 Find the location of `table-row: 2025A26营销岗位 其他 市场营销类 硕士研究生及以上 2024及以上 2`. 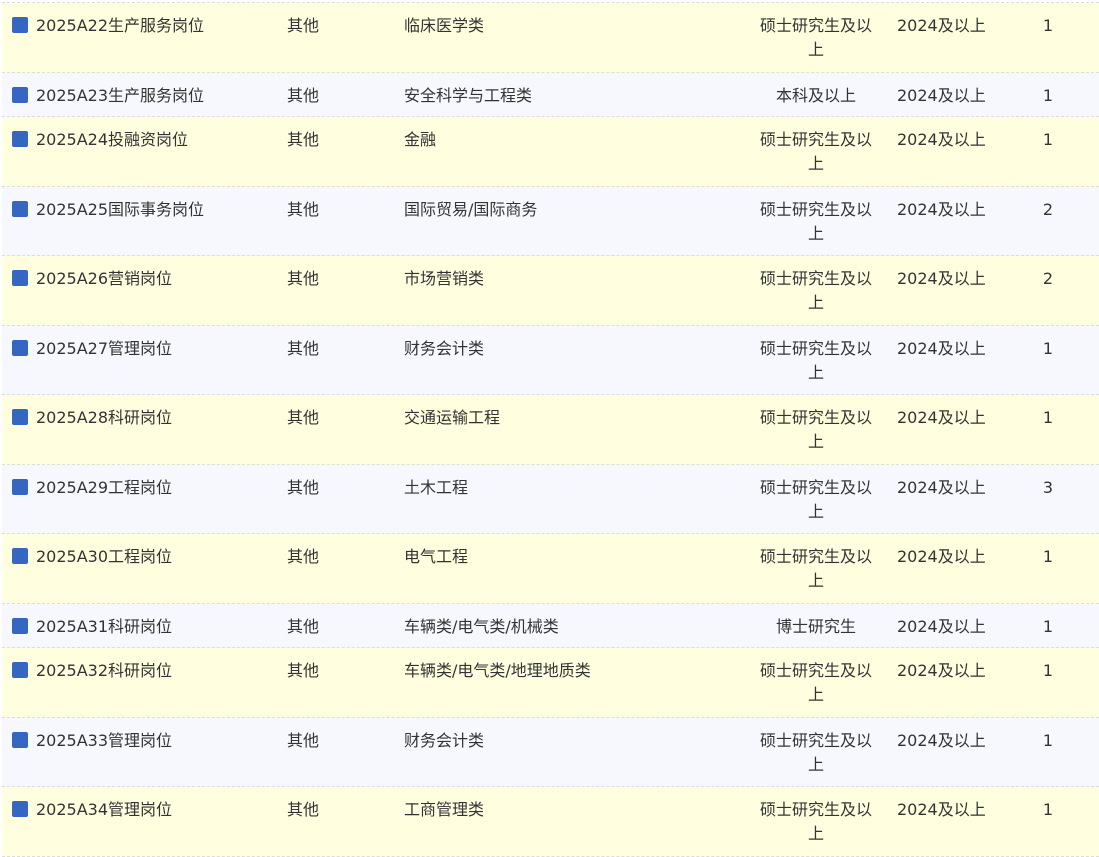

table-row: 2025A26营销岗位 其他 市场营销类 硕士研究生及以上 2024及以上 2 is located at coordinates (550, 291).